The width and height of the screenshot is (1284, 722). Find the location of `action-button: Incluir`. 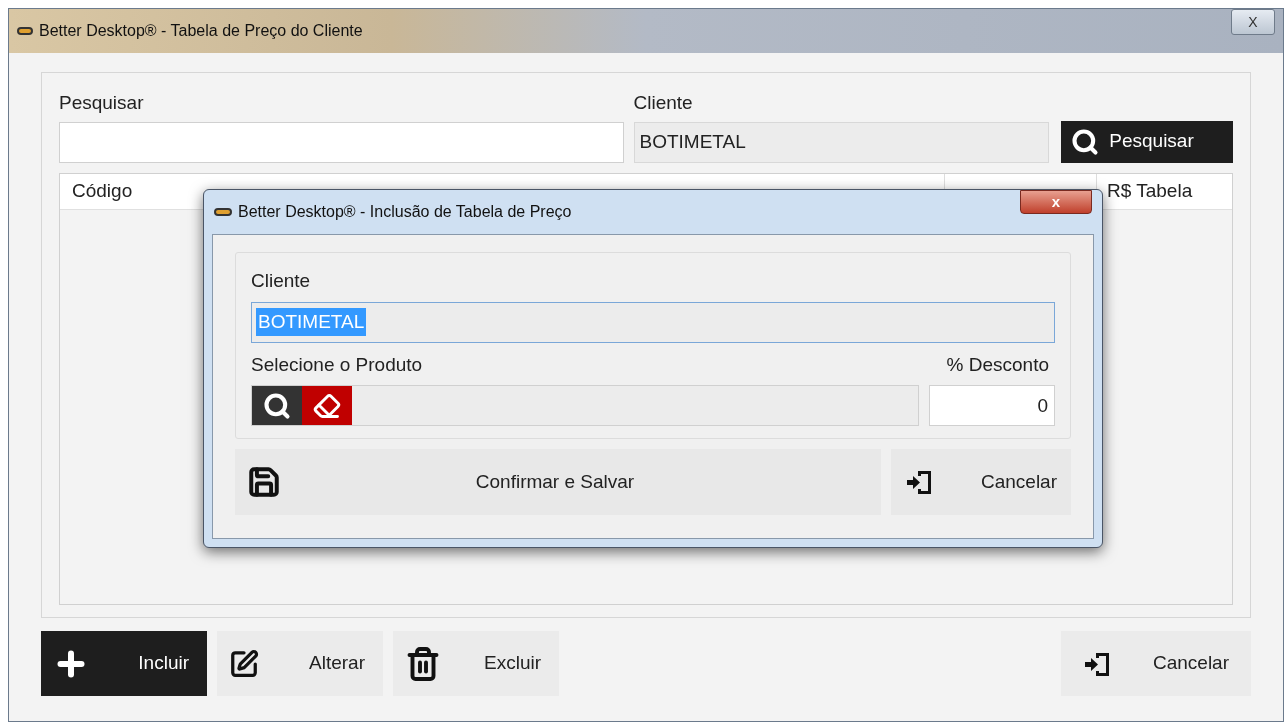

action-button: Incluir is located at coordinates (124, 663).